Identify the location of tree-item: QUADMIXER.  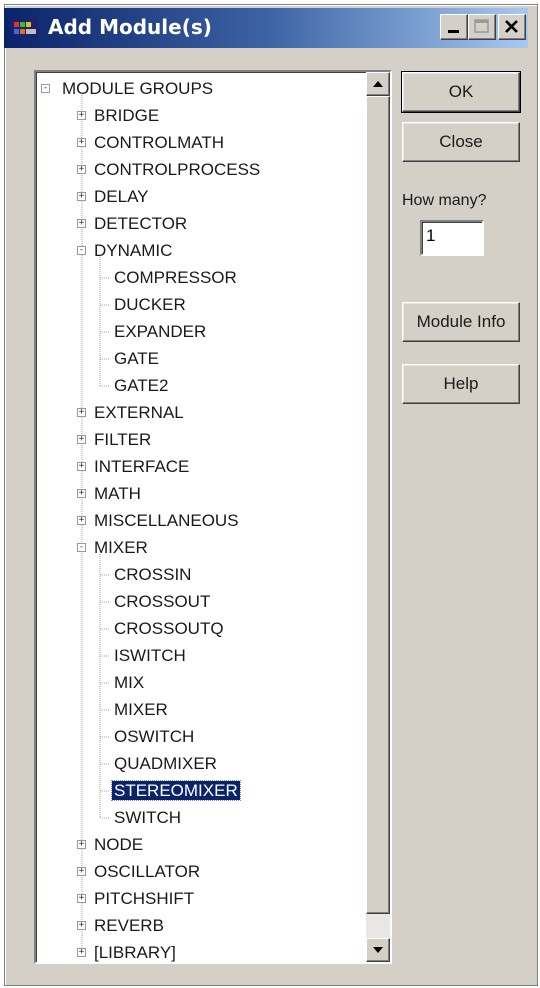
(165, 764).